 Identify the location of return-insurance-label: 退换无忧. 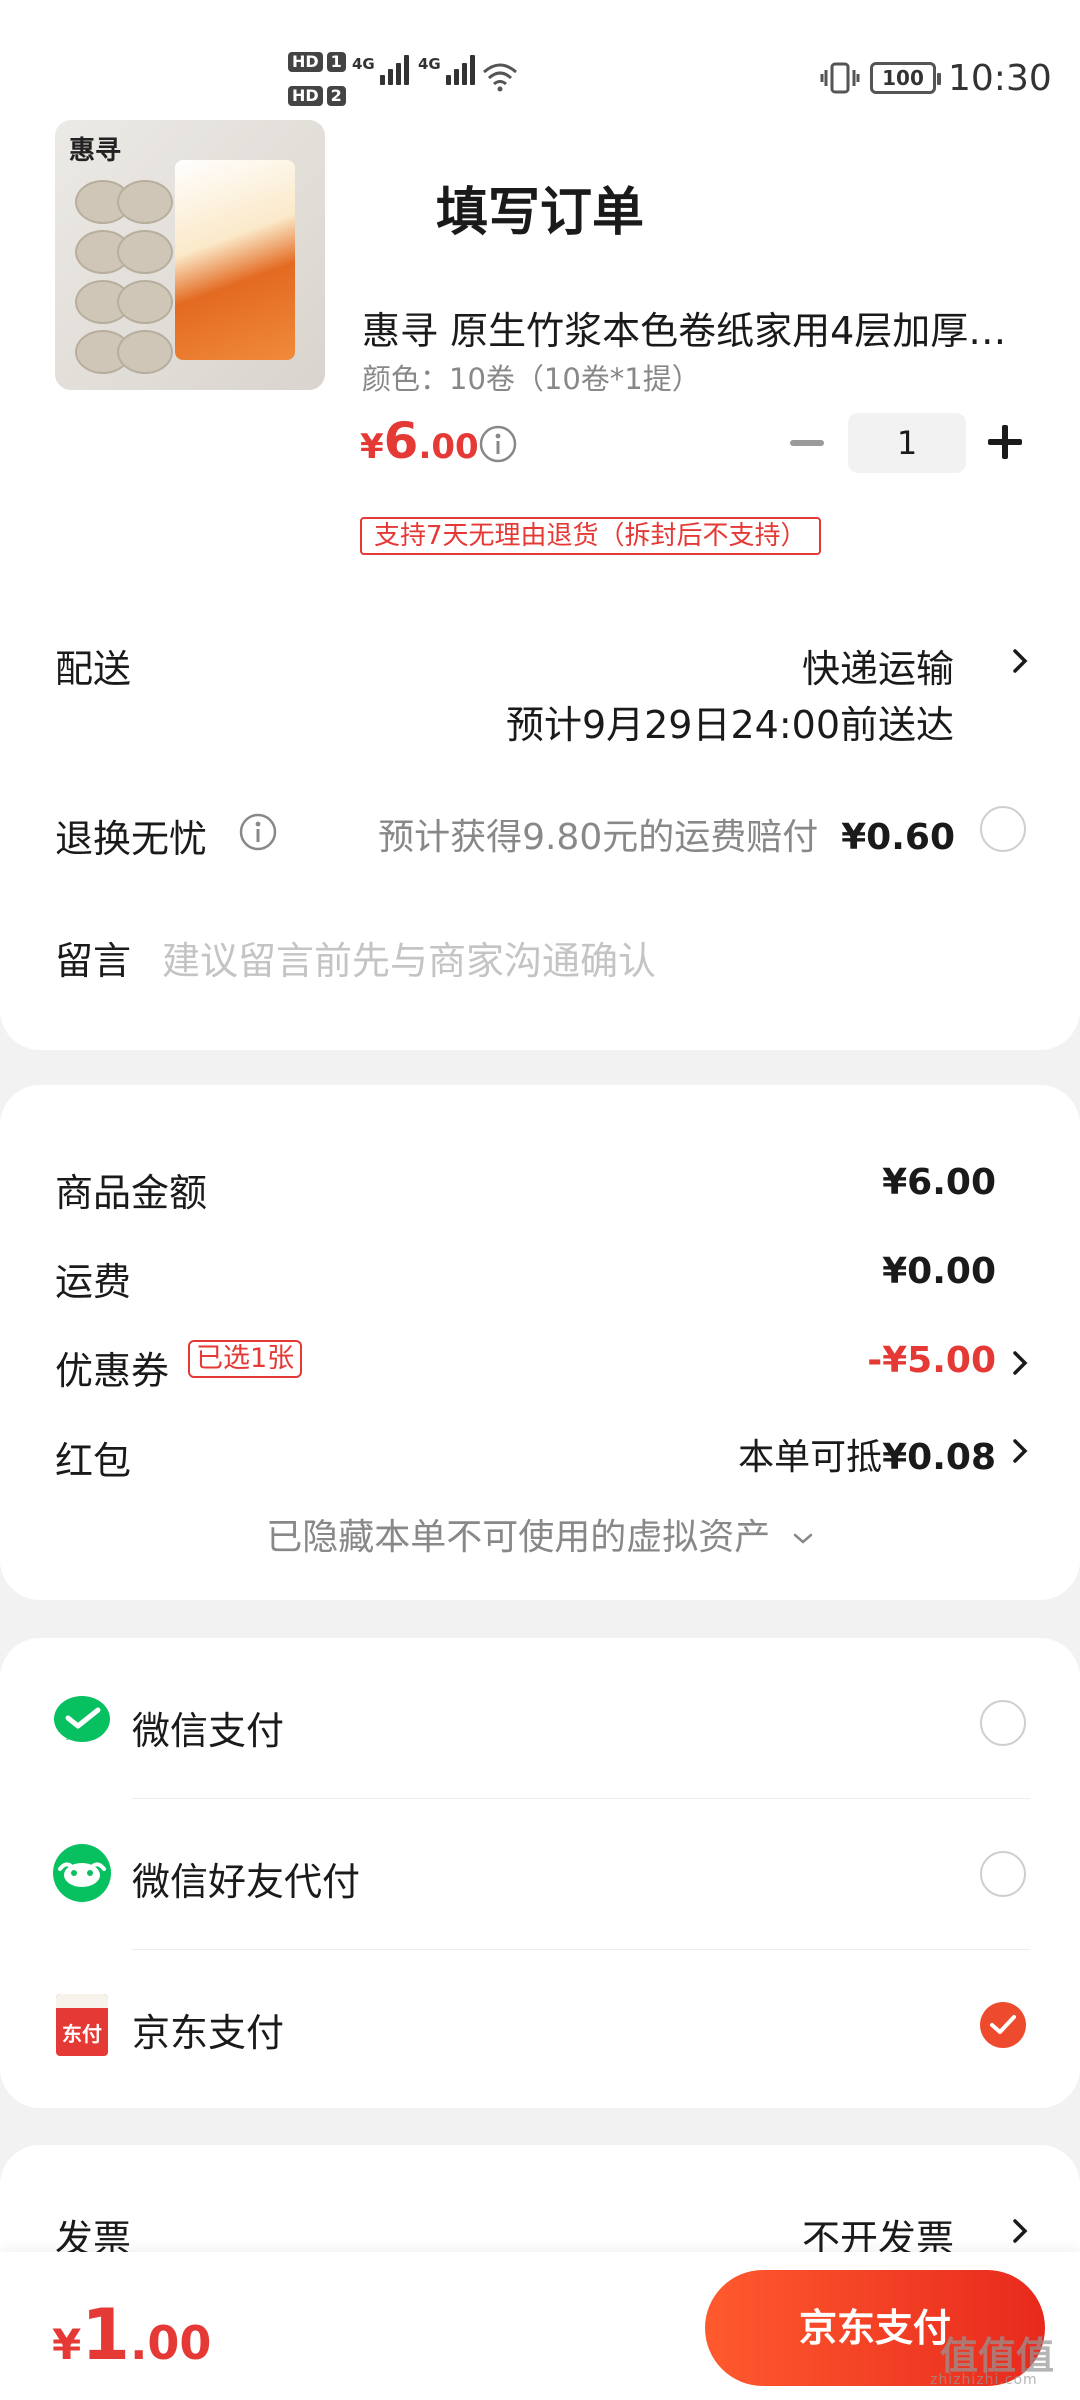
(131, 839).